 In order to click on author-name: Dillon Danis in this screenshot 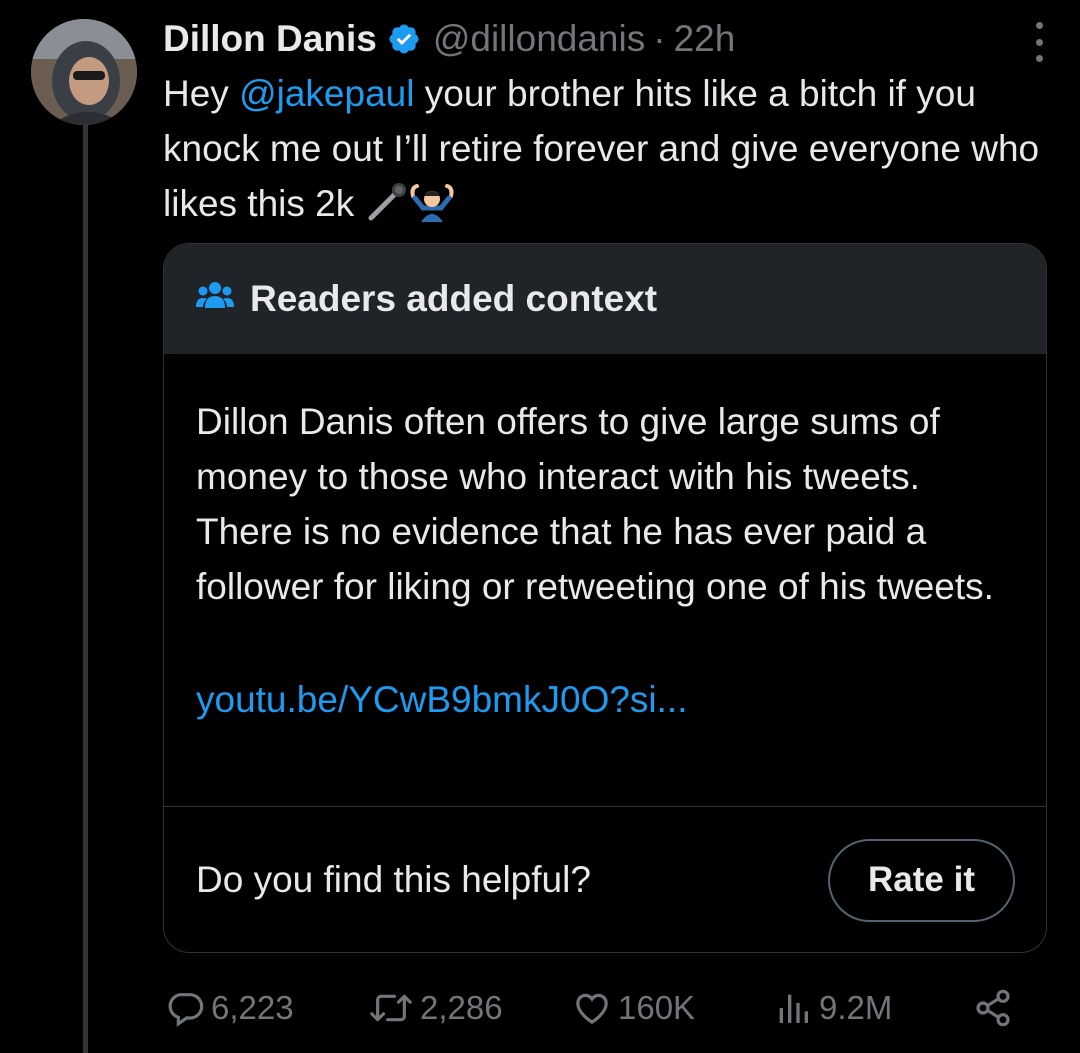, I will do `click(270, 39)`.